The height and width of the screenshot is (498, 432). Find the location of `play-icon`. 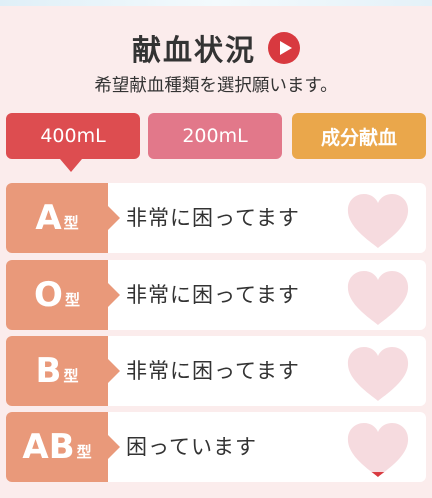

play-icon is located at coordinates (284, 48).